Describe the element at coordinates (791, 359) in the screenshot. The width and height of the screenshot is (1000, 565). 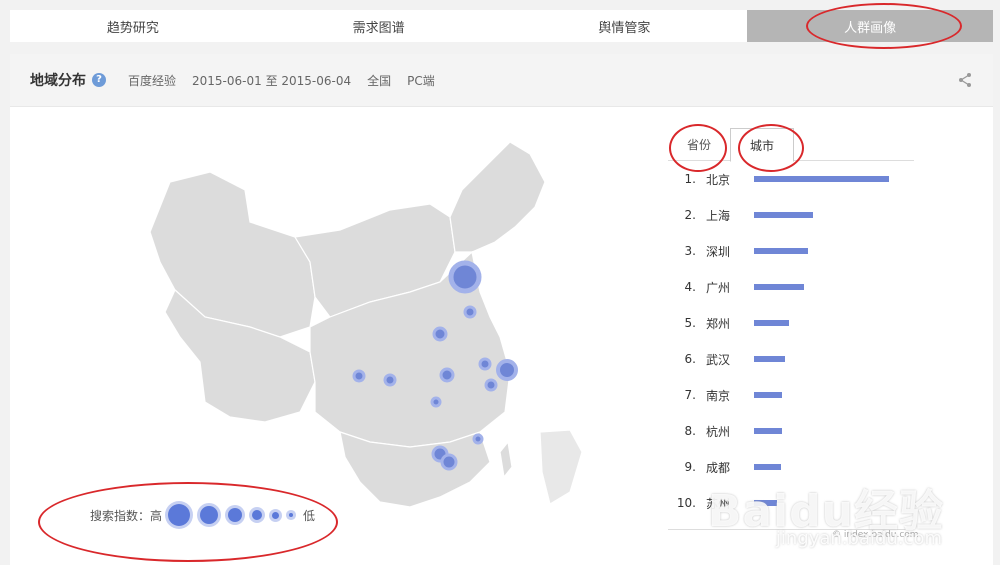
I see `ranking-row: 6. 武汉` at that location.